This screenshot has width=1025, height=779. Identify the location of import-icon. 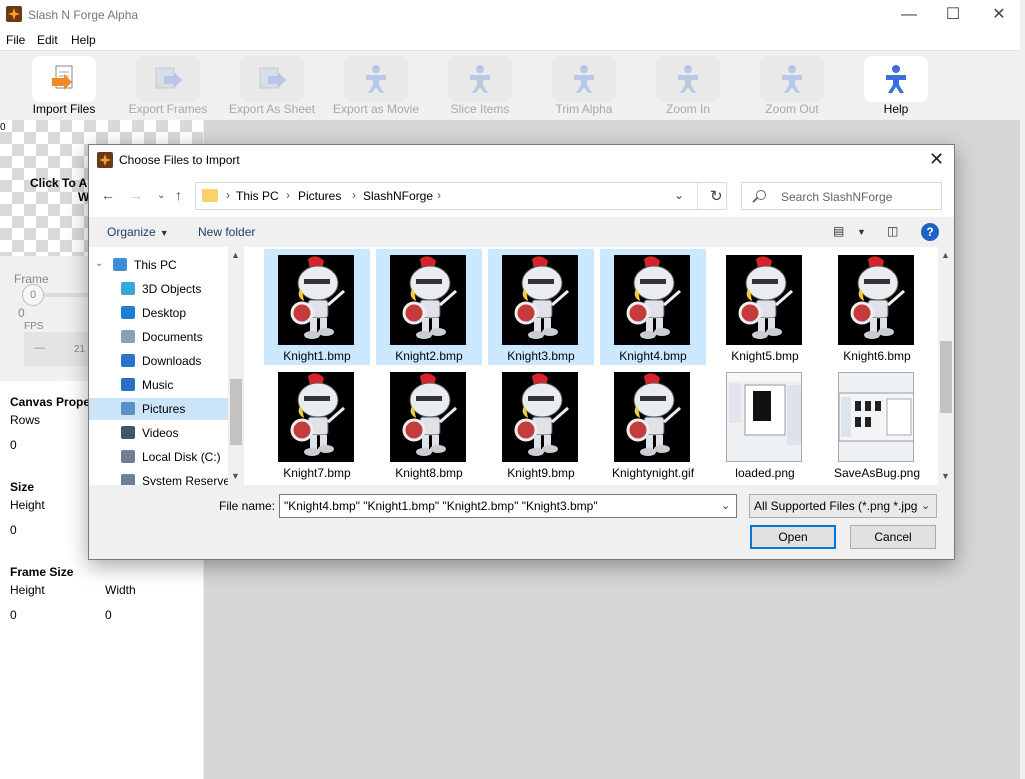
(64, 79).